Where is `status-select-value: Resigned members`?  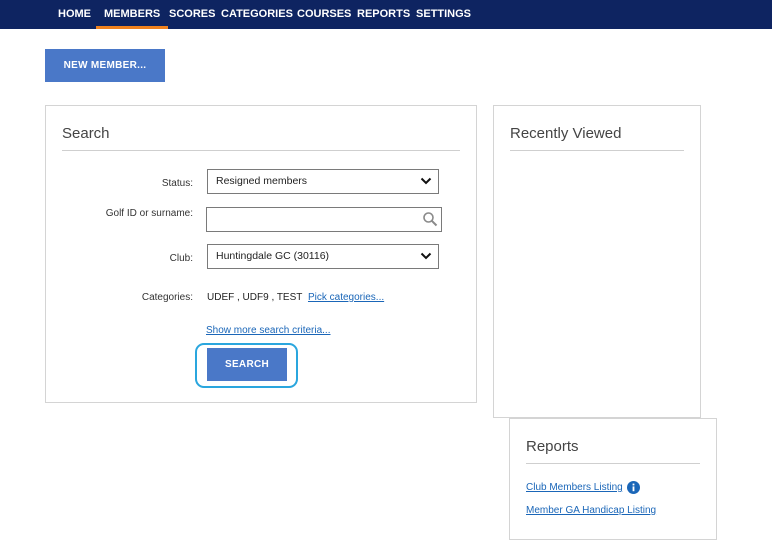 status-select-value: Resigned members is located at coordinates (262, 181).